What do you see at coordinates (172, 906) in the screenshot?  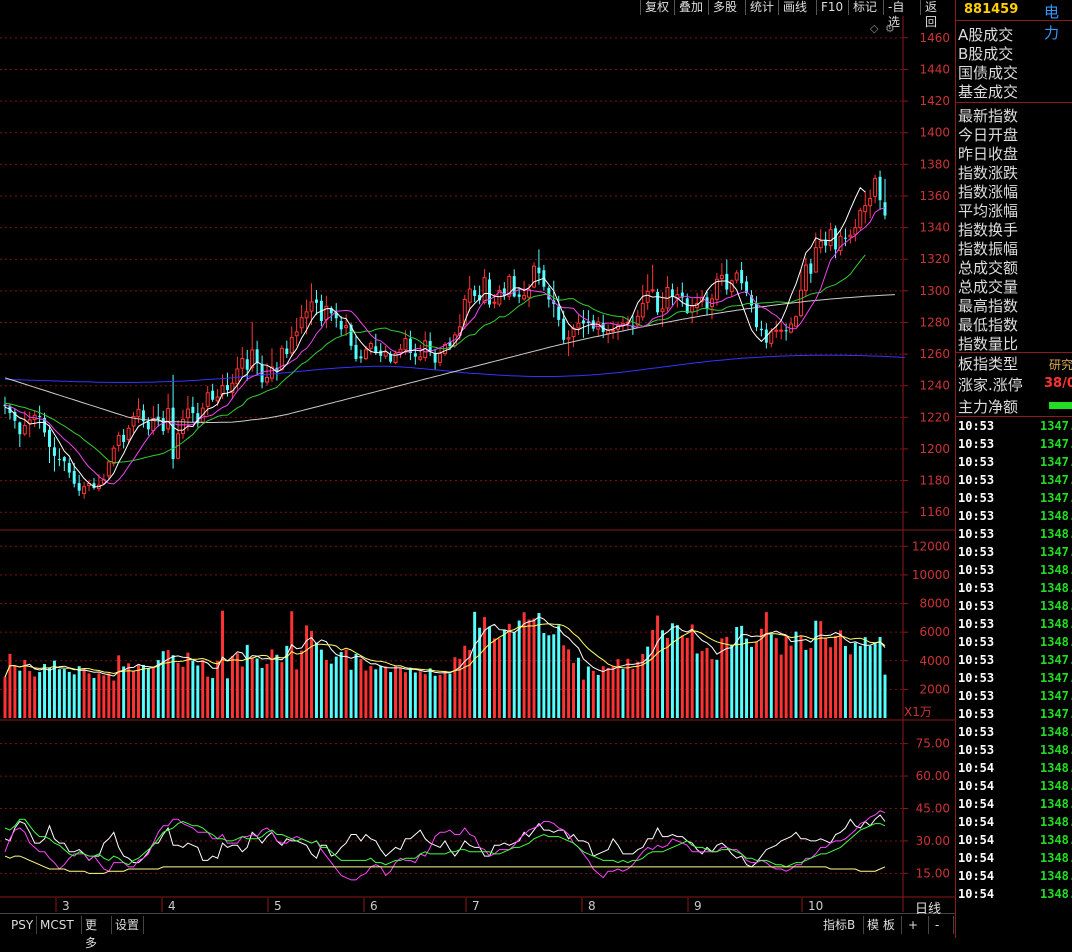 I see `x-tick-label: 4` at bounding box center [172, 906].